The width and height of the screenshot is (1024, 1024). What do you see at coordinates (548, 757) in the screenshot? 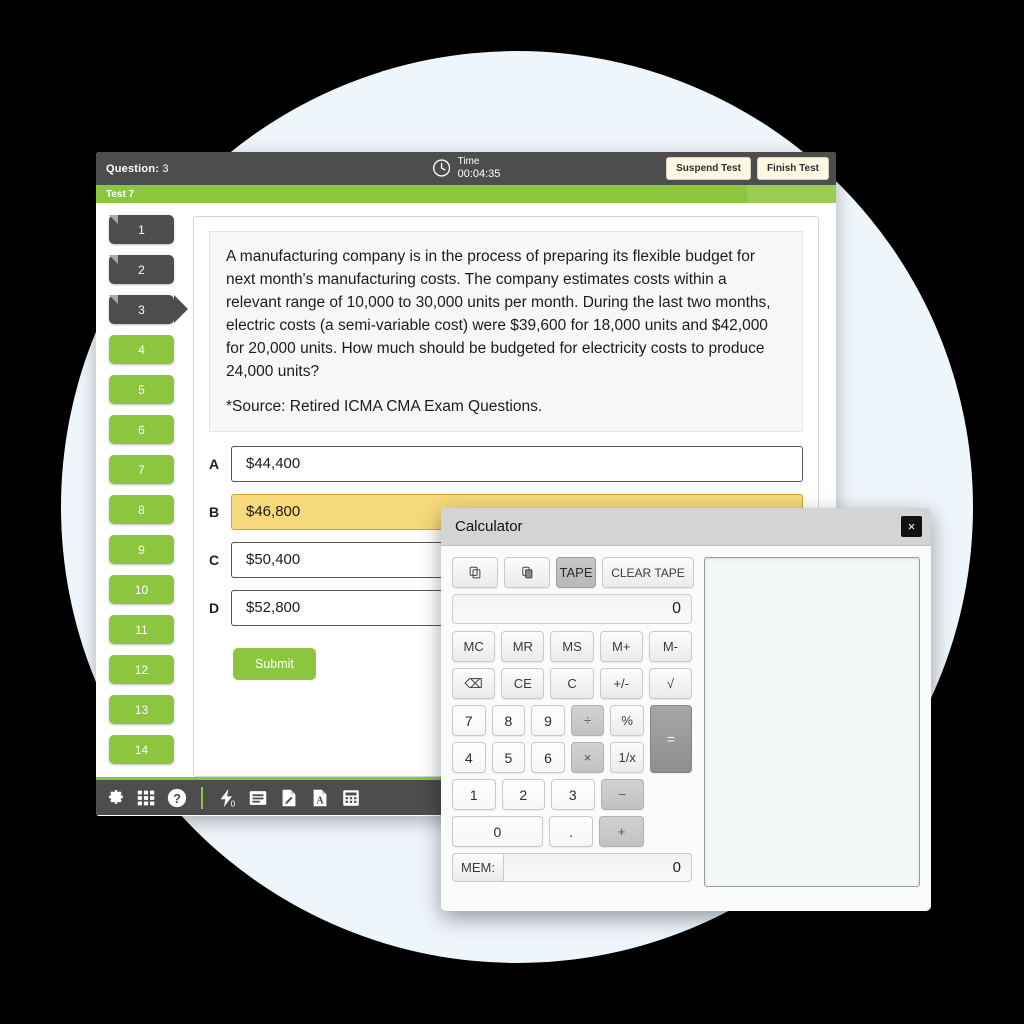
I see `calc-key-6: 6` at bounding box center [548, 757].